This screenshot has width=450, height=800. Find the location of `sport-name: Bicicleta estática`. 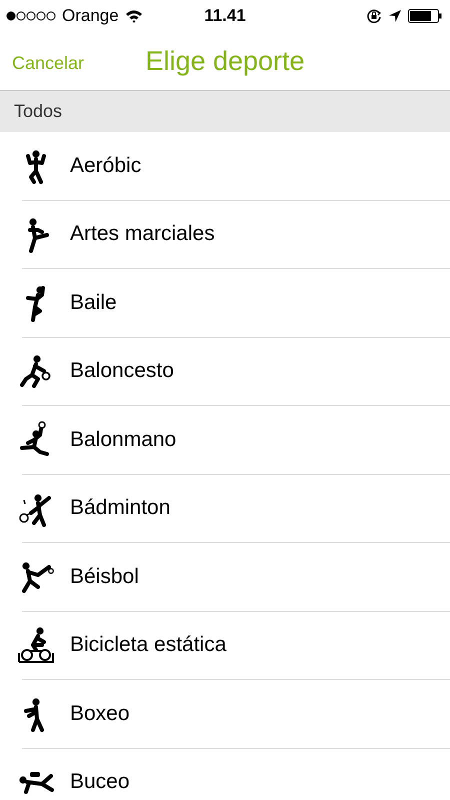

sport-name: Bicicleta estática is located at coordinates (148, 645).